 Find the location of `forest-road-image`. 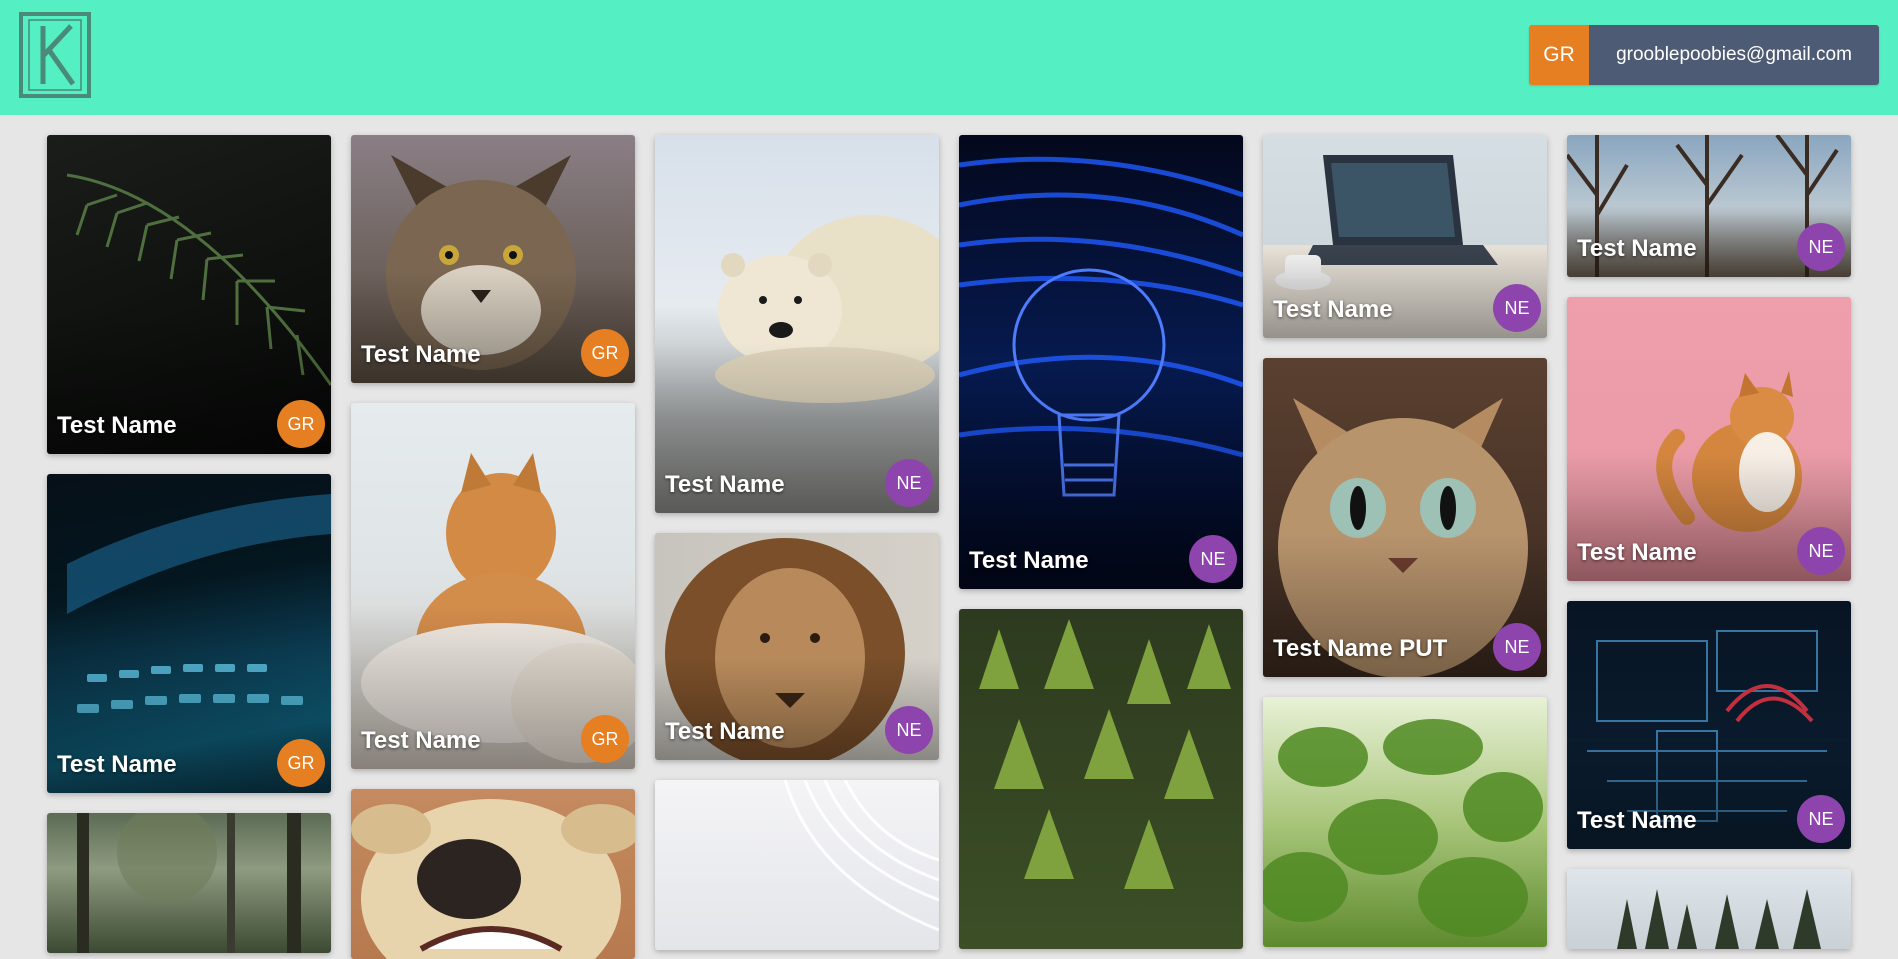

forest-road-image is located at coordinates (189, 883).